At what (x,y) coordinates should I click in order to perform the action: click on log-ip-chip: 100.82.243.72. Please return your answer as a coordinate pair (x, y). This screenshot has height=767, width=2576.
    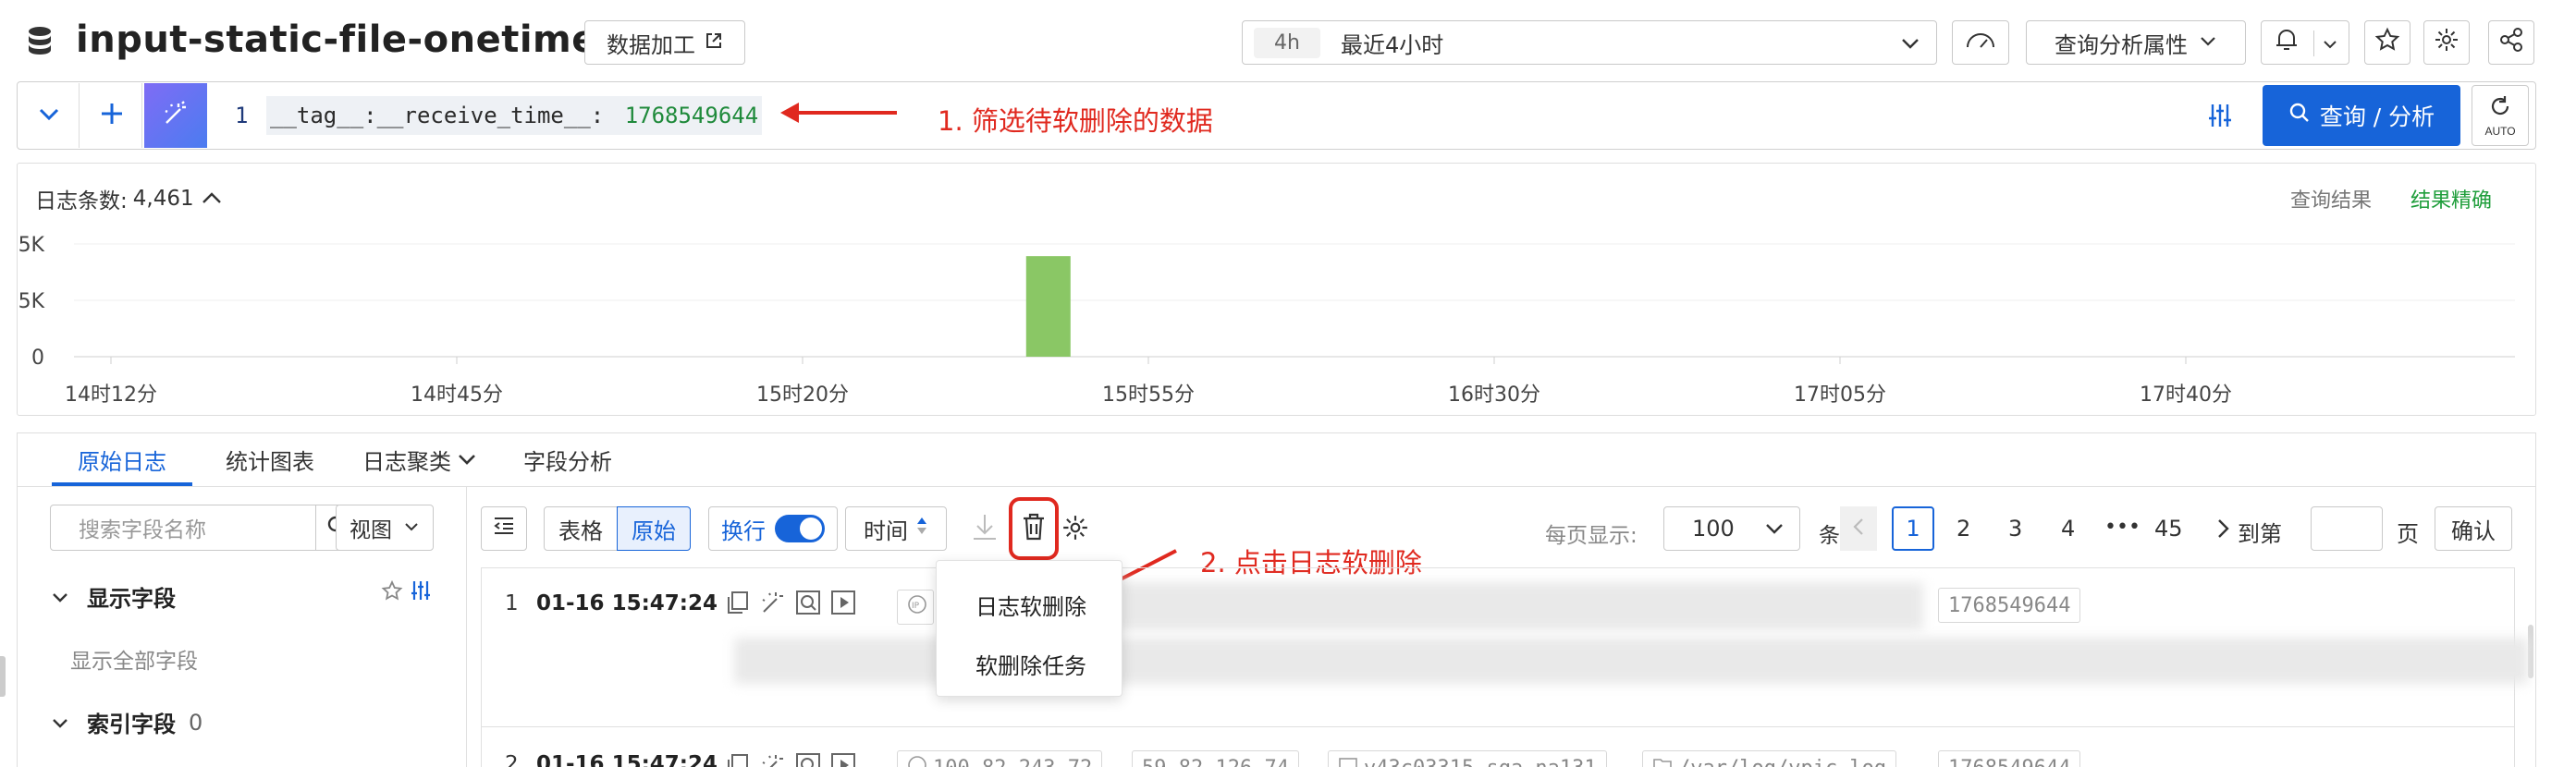
    Looking at the image, I should click on (1000, 758).